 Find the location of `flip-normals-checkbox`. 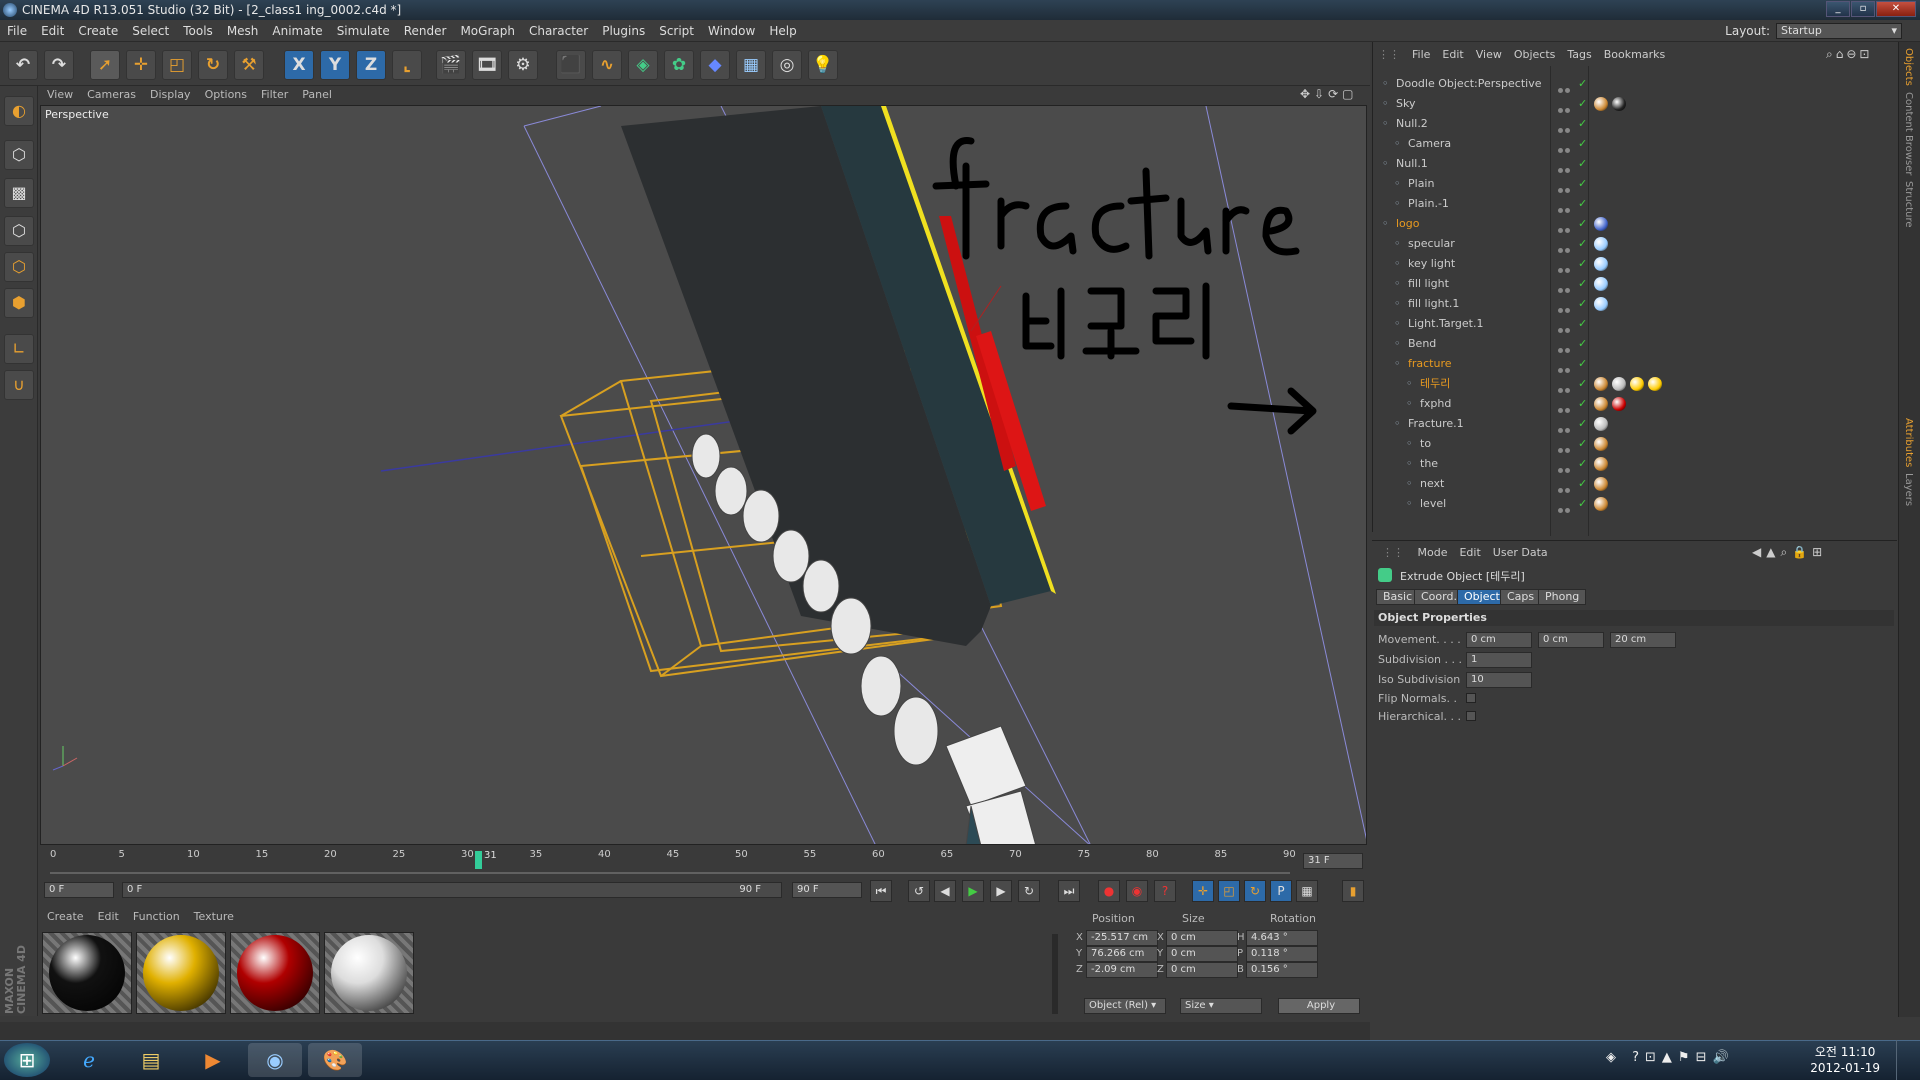

flip-normals-checkbox is located at coordinates (1471, 698).